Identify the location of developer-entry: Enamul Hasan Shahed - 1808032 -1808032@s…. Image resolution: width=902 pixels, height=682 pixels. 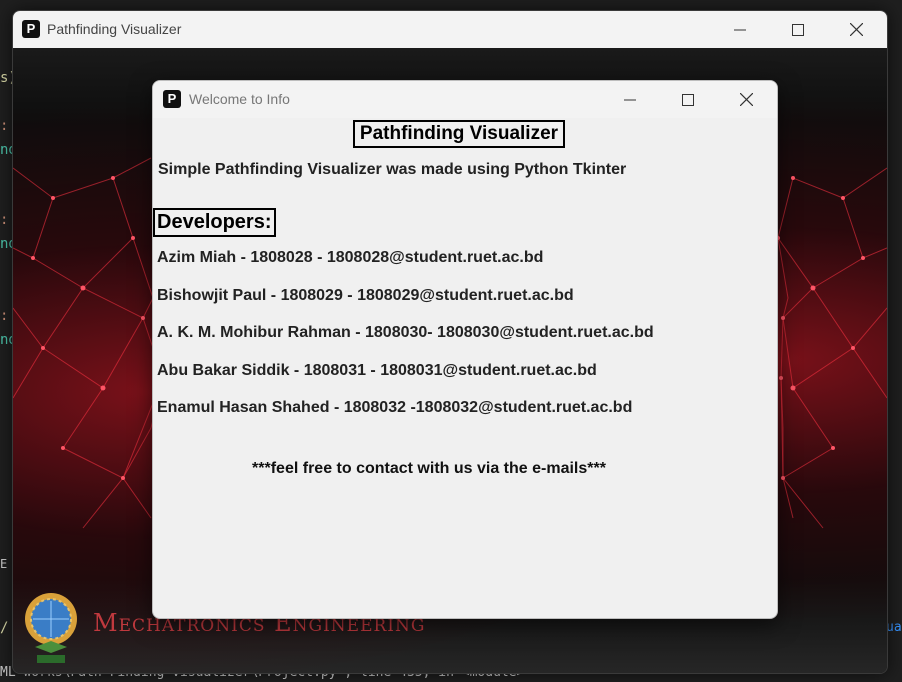
(395, 407).